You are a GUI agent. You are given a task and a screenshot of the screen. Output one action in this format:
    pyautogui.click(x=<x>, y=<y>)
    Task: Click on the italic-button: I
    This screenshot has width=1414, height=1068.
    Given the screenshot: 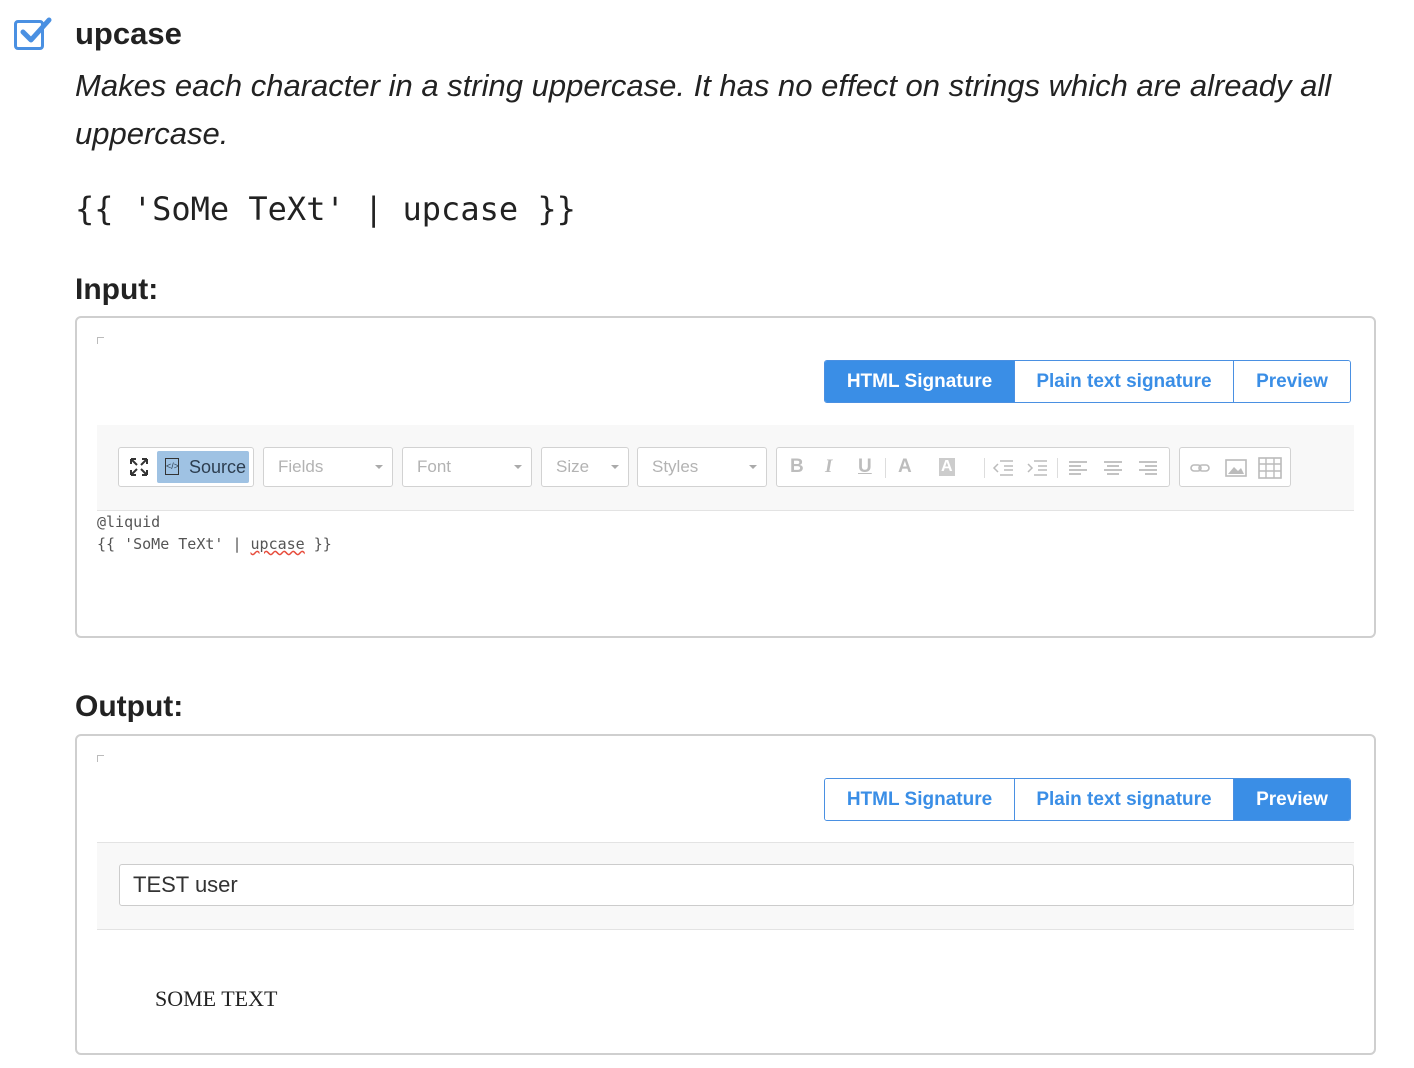 What is the action you would take?
    pyautogui.click(x=828, y=467)
    